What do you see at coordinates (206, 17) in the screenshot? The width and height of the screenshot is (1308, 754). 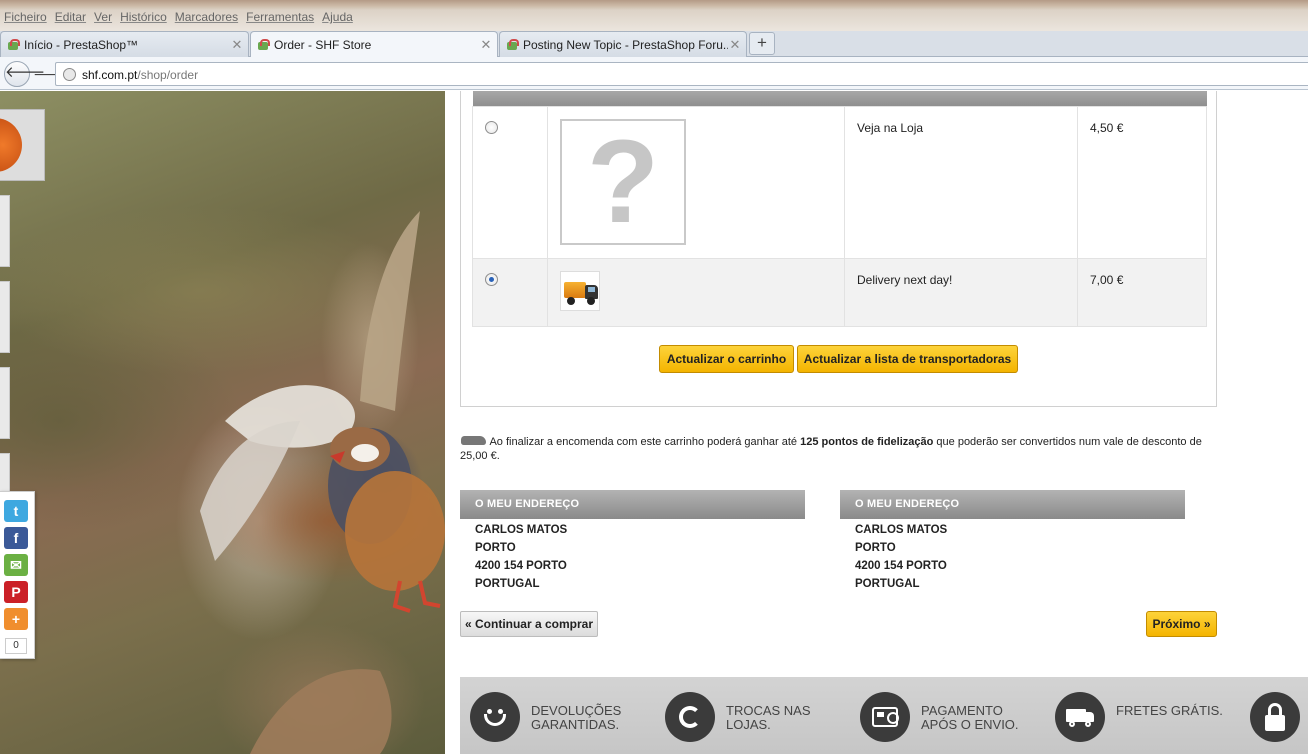 I see `menu-bookmarks: Marcadores` at bounding box center [206, 17].